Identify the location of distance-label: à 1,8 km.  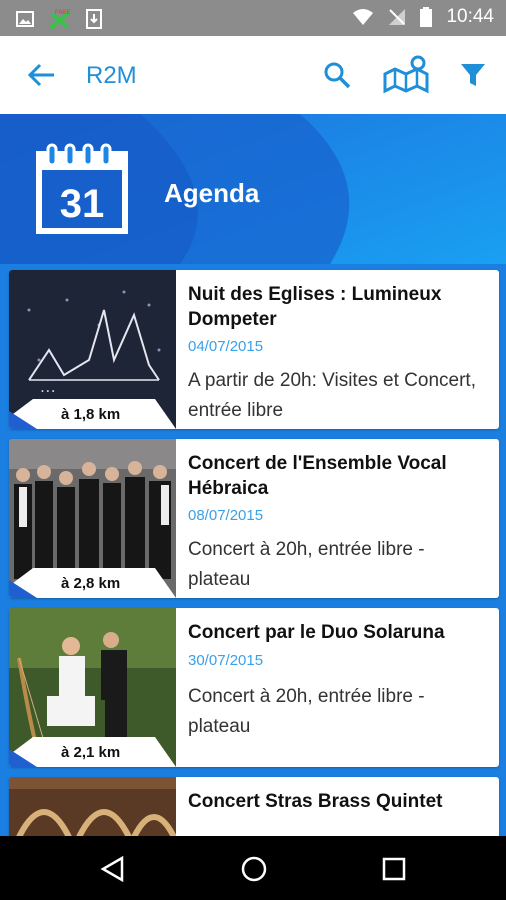
(91, 414).